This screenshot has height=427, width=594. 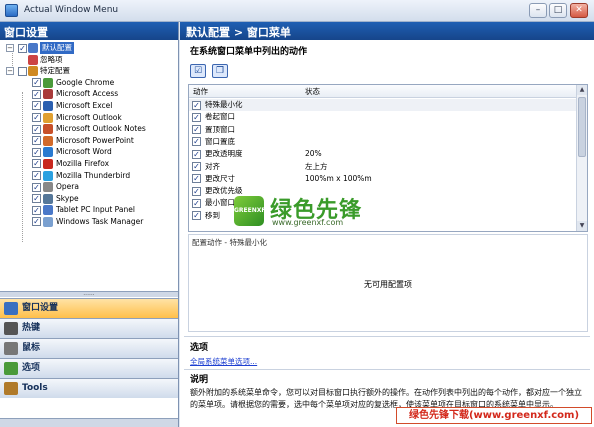 I want to click on action-status: 左上方, so click(x=316, y=166).